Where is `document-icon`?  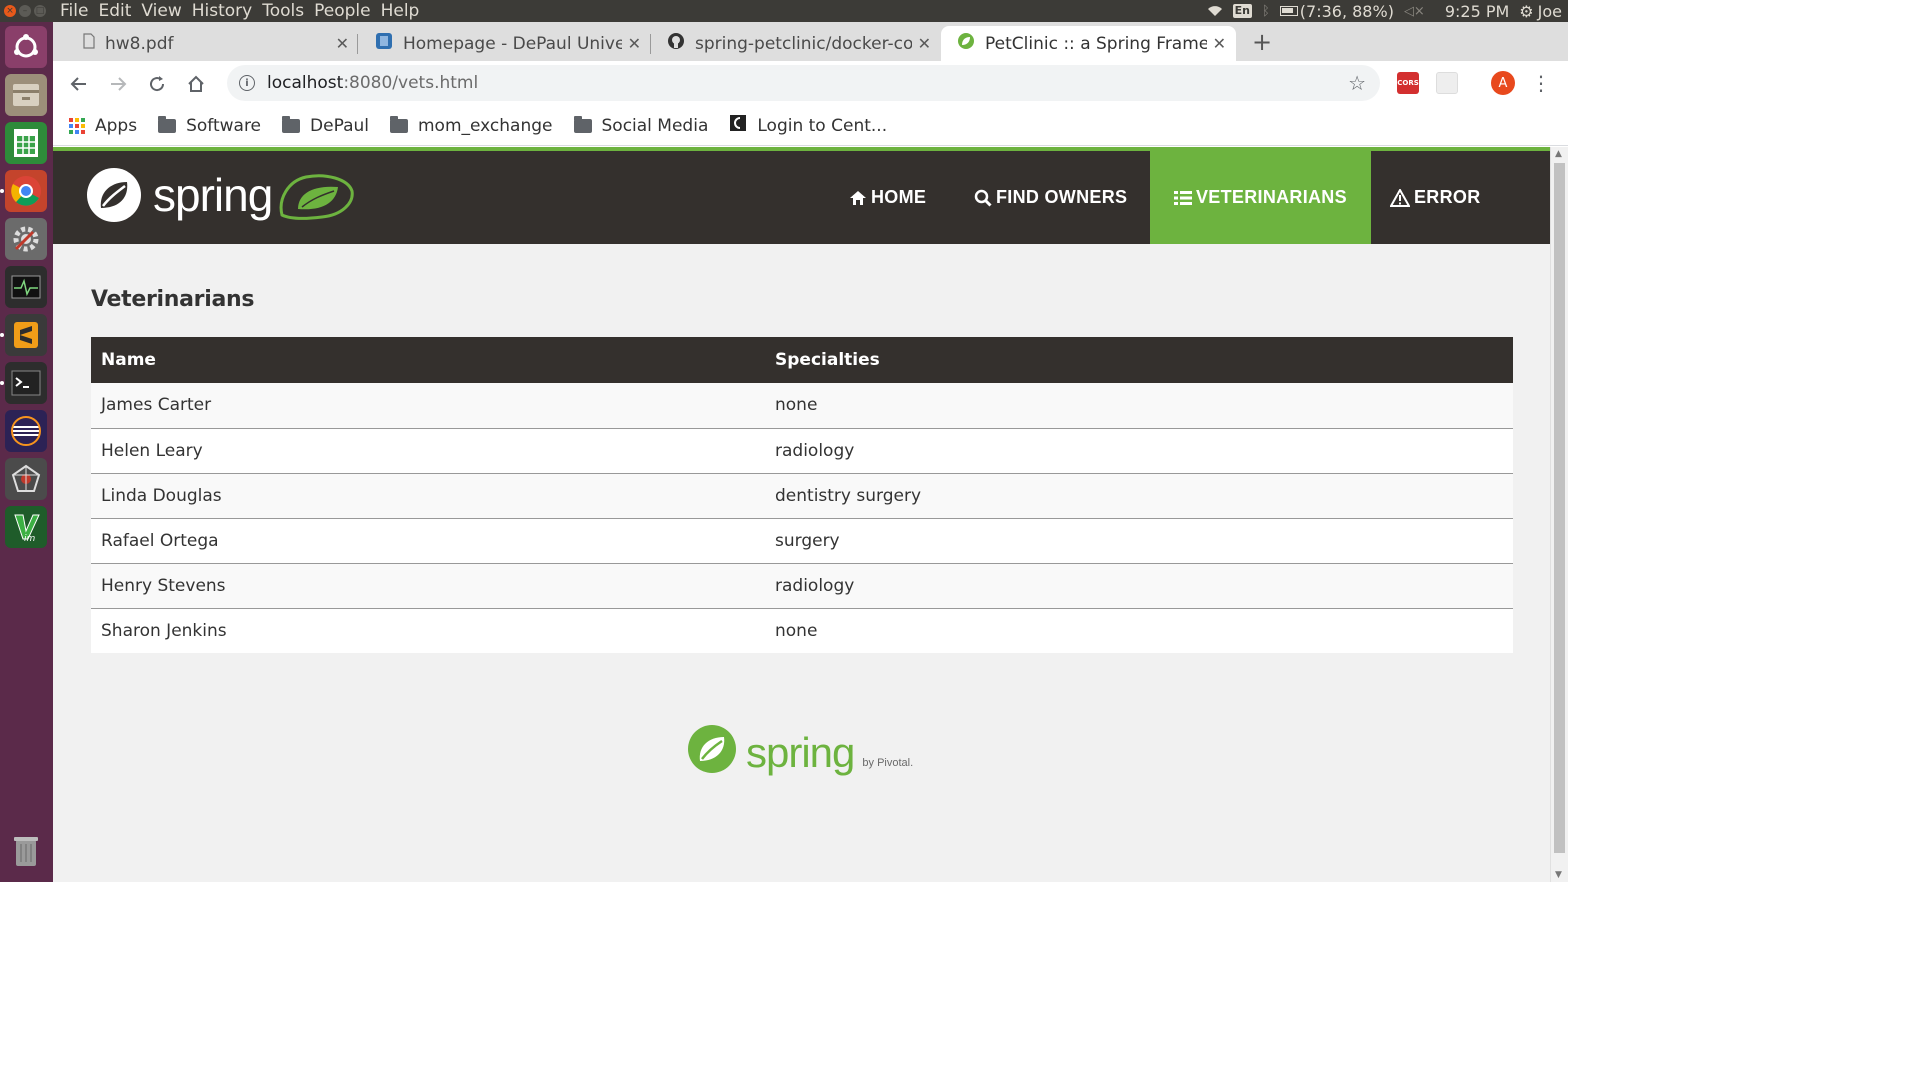
document-icon is located at coordinates (89, 43).